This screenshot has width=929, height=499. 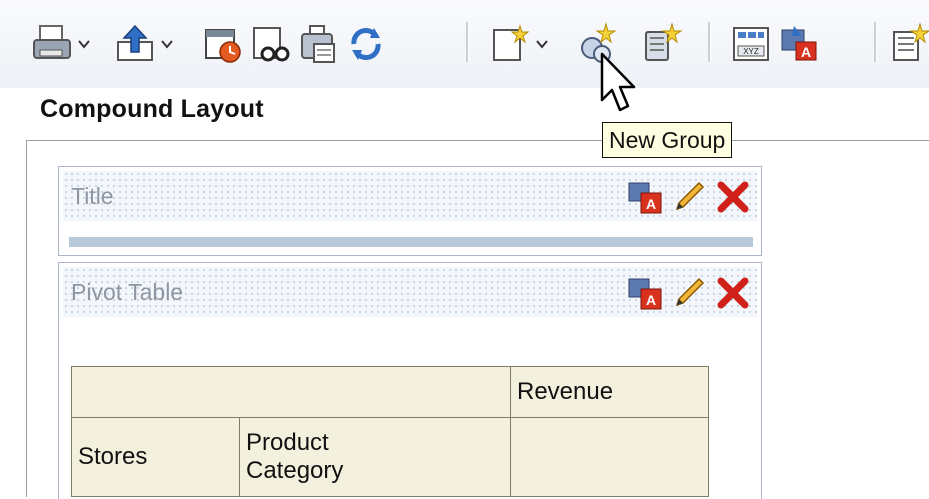 I want to click on table-row: Stores Product Category, so click(x=390, y=457).